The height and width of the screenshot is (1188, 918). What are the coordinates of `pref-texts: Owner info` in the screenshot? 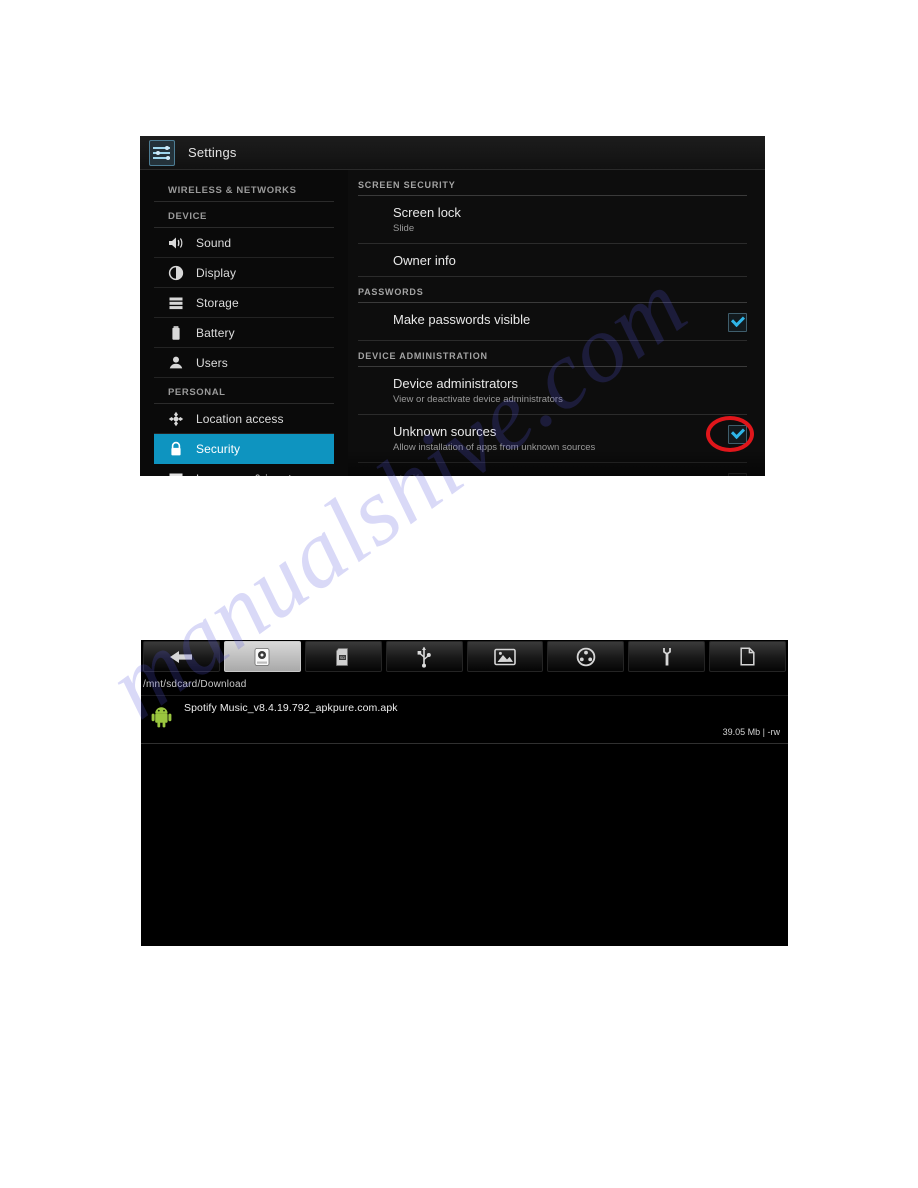 It's located at (424, 260).